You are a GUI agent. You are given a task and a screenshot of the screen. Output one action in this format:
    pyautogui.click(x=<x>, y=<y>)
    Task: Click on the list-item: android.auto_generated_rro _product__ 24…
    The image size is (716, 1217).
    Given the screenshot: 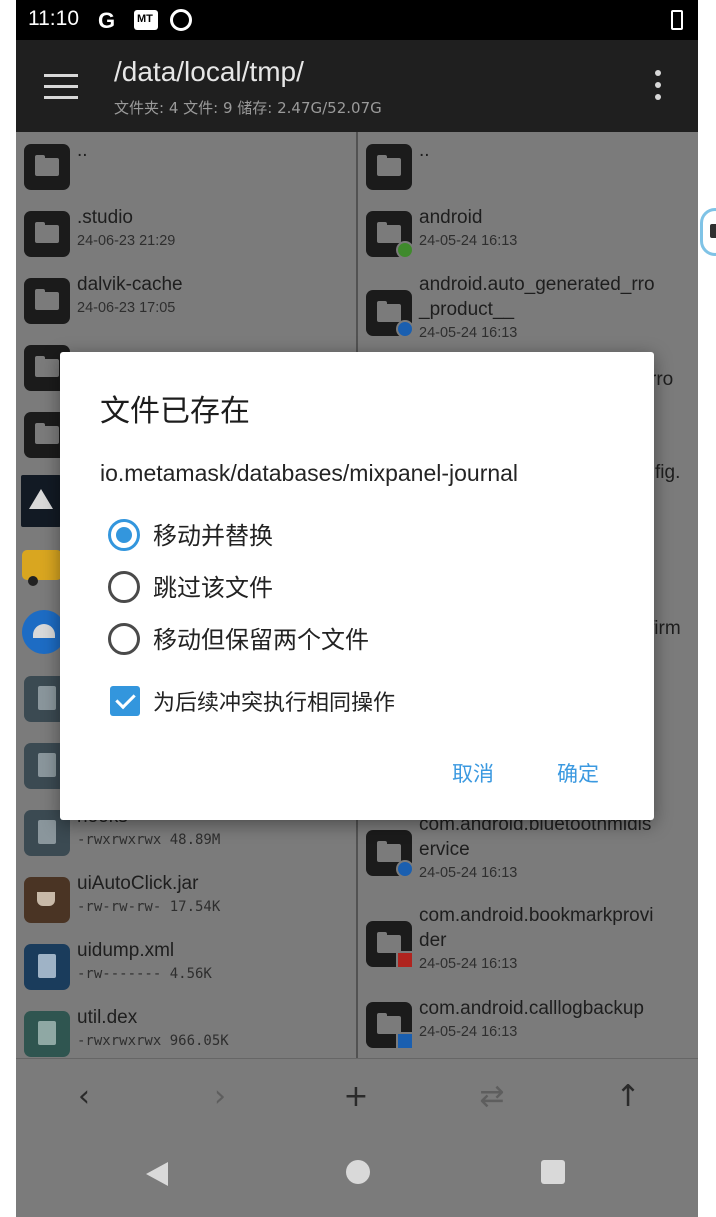 What is the action you would take?
    pyautogui.click(x=528, y=311)
    